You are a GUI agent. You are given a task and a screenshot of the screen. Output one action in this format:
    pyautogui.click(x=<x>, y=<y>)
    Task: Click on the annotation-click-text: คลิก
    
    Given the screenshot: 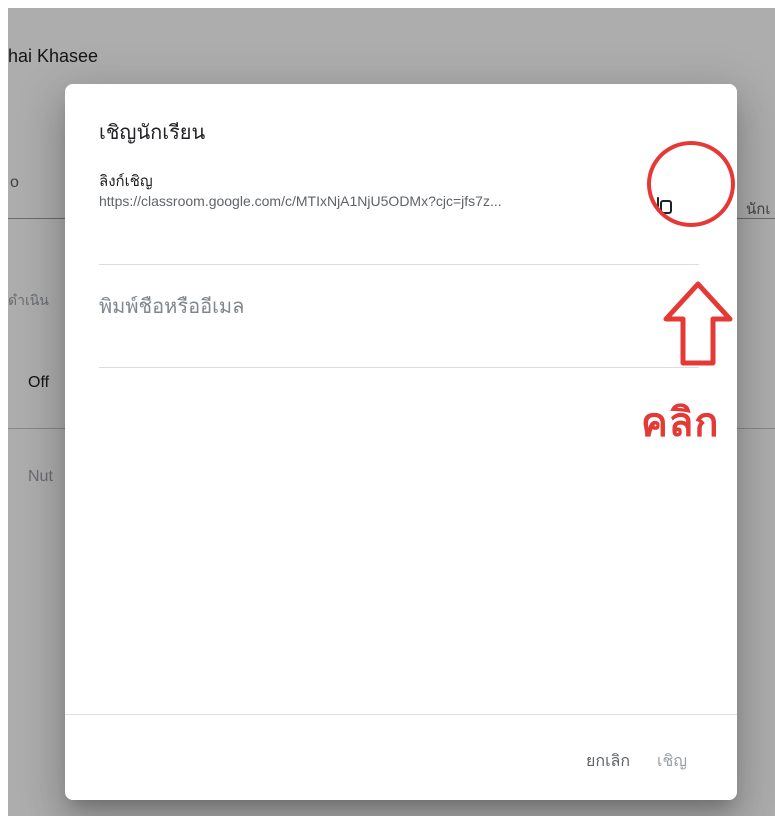 What is the action you would take?
    pyautogui.click(x=680, y=423)
    